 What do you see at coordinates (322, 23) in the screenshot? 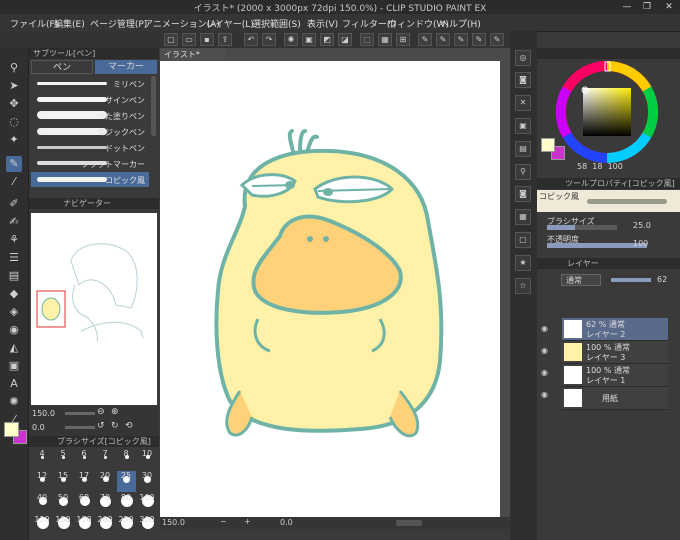
I see `menu-view: 表示(V)` at bounding box center [322, 23].